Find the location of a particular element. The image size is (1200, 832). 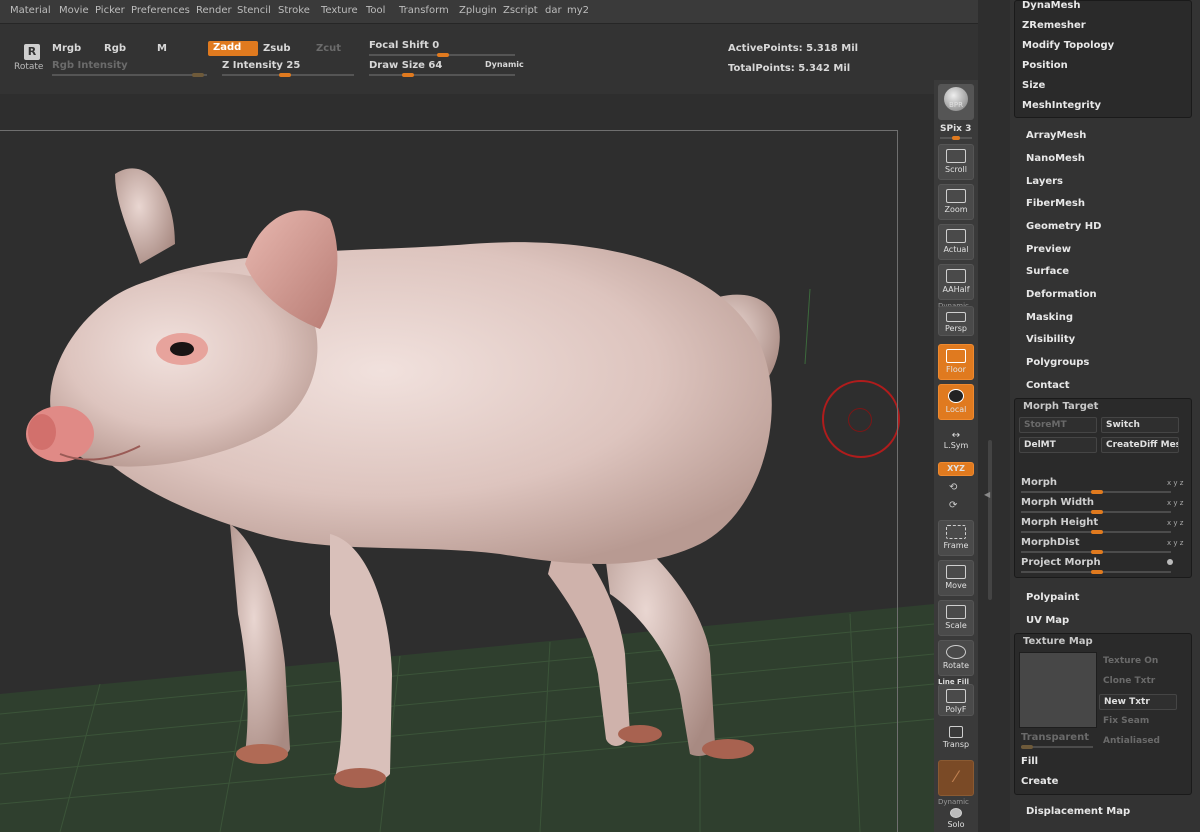

draw-size-slider is located at coordinates (442, 75).